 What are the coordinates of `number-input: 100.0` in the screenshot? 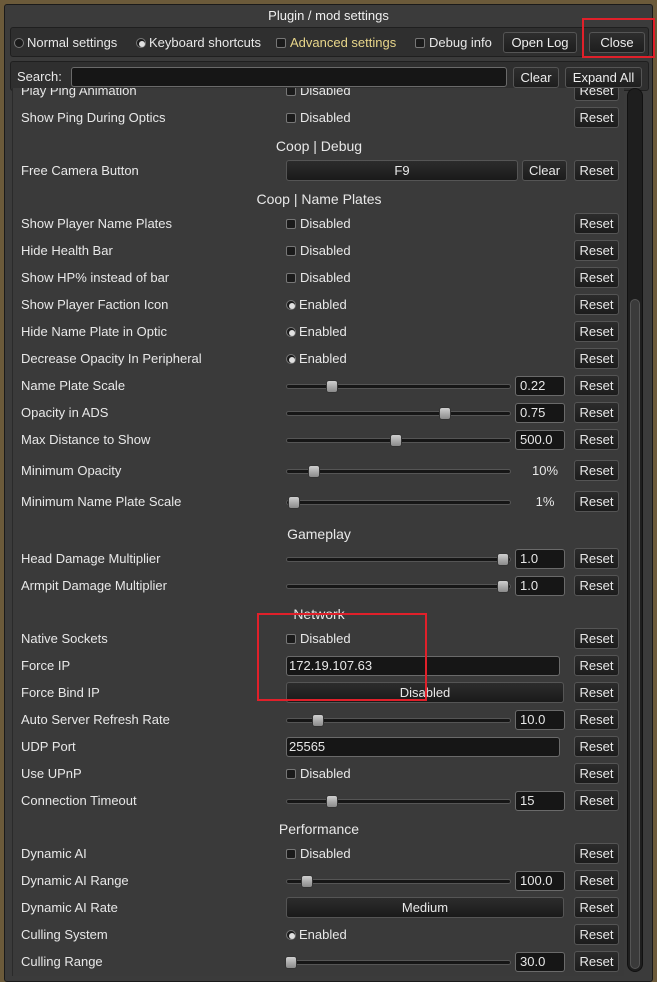 It's located at (540, 881).